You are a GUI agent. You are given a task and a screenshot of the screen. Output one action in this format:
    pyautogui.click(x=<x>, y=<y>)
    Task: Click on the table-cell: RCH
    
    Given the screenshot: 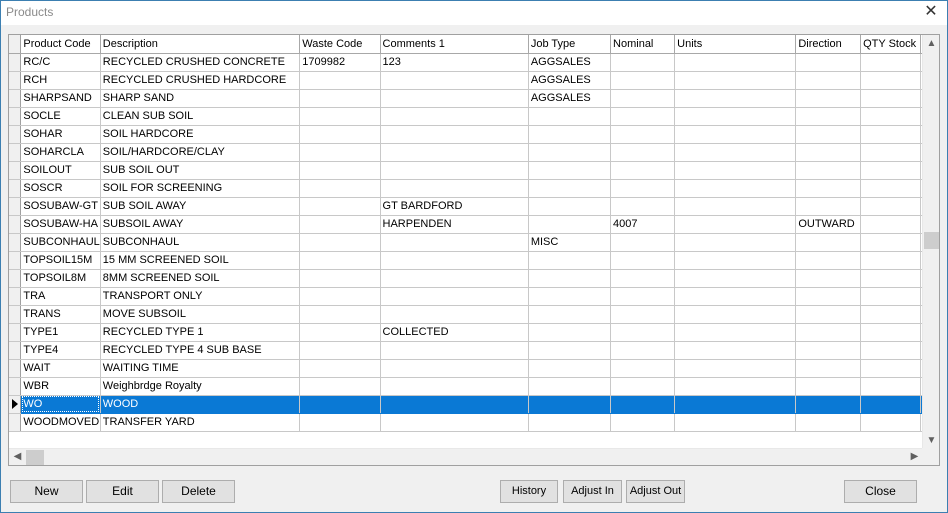 What is the action you would take?
    pyautogui.click(x=60, y=80)
    